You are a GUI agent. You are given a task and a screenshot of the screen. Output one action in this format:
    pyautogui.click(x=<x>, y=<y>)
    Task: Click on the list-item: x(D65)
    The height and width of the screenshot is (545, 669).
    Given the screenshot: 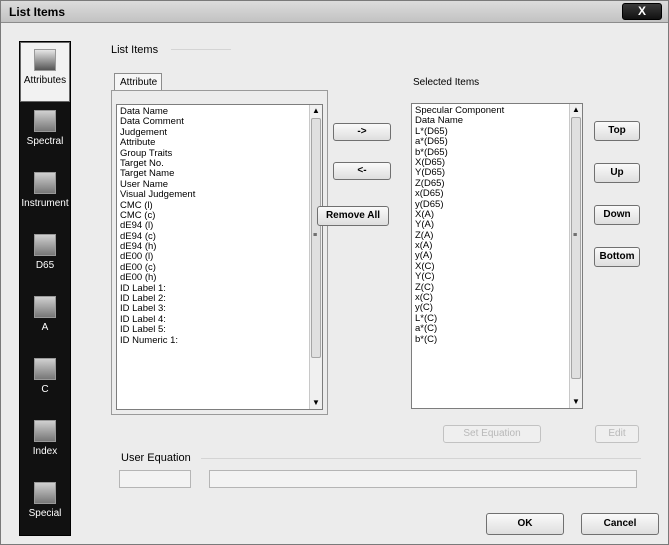 What is the action you would take?
    pyautogui.click(x=498, y=193)
    